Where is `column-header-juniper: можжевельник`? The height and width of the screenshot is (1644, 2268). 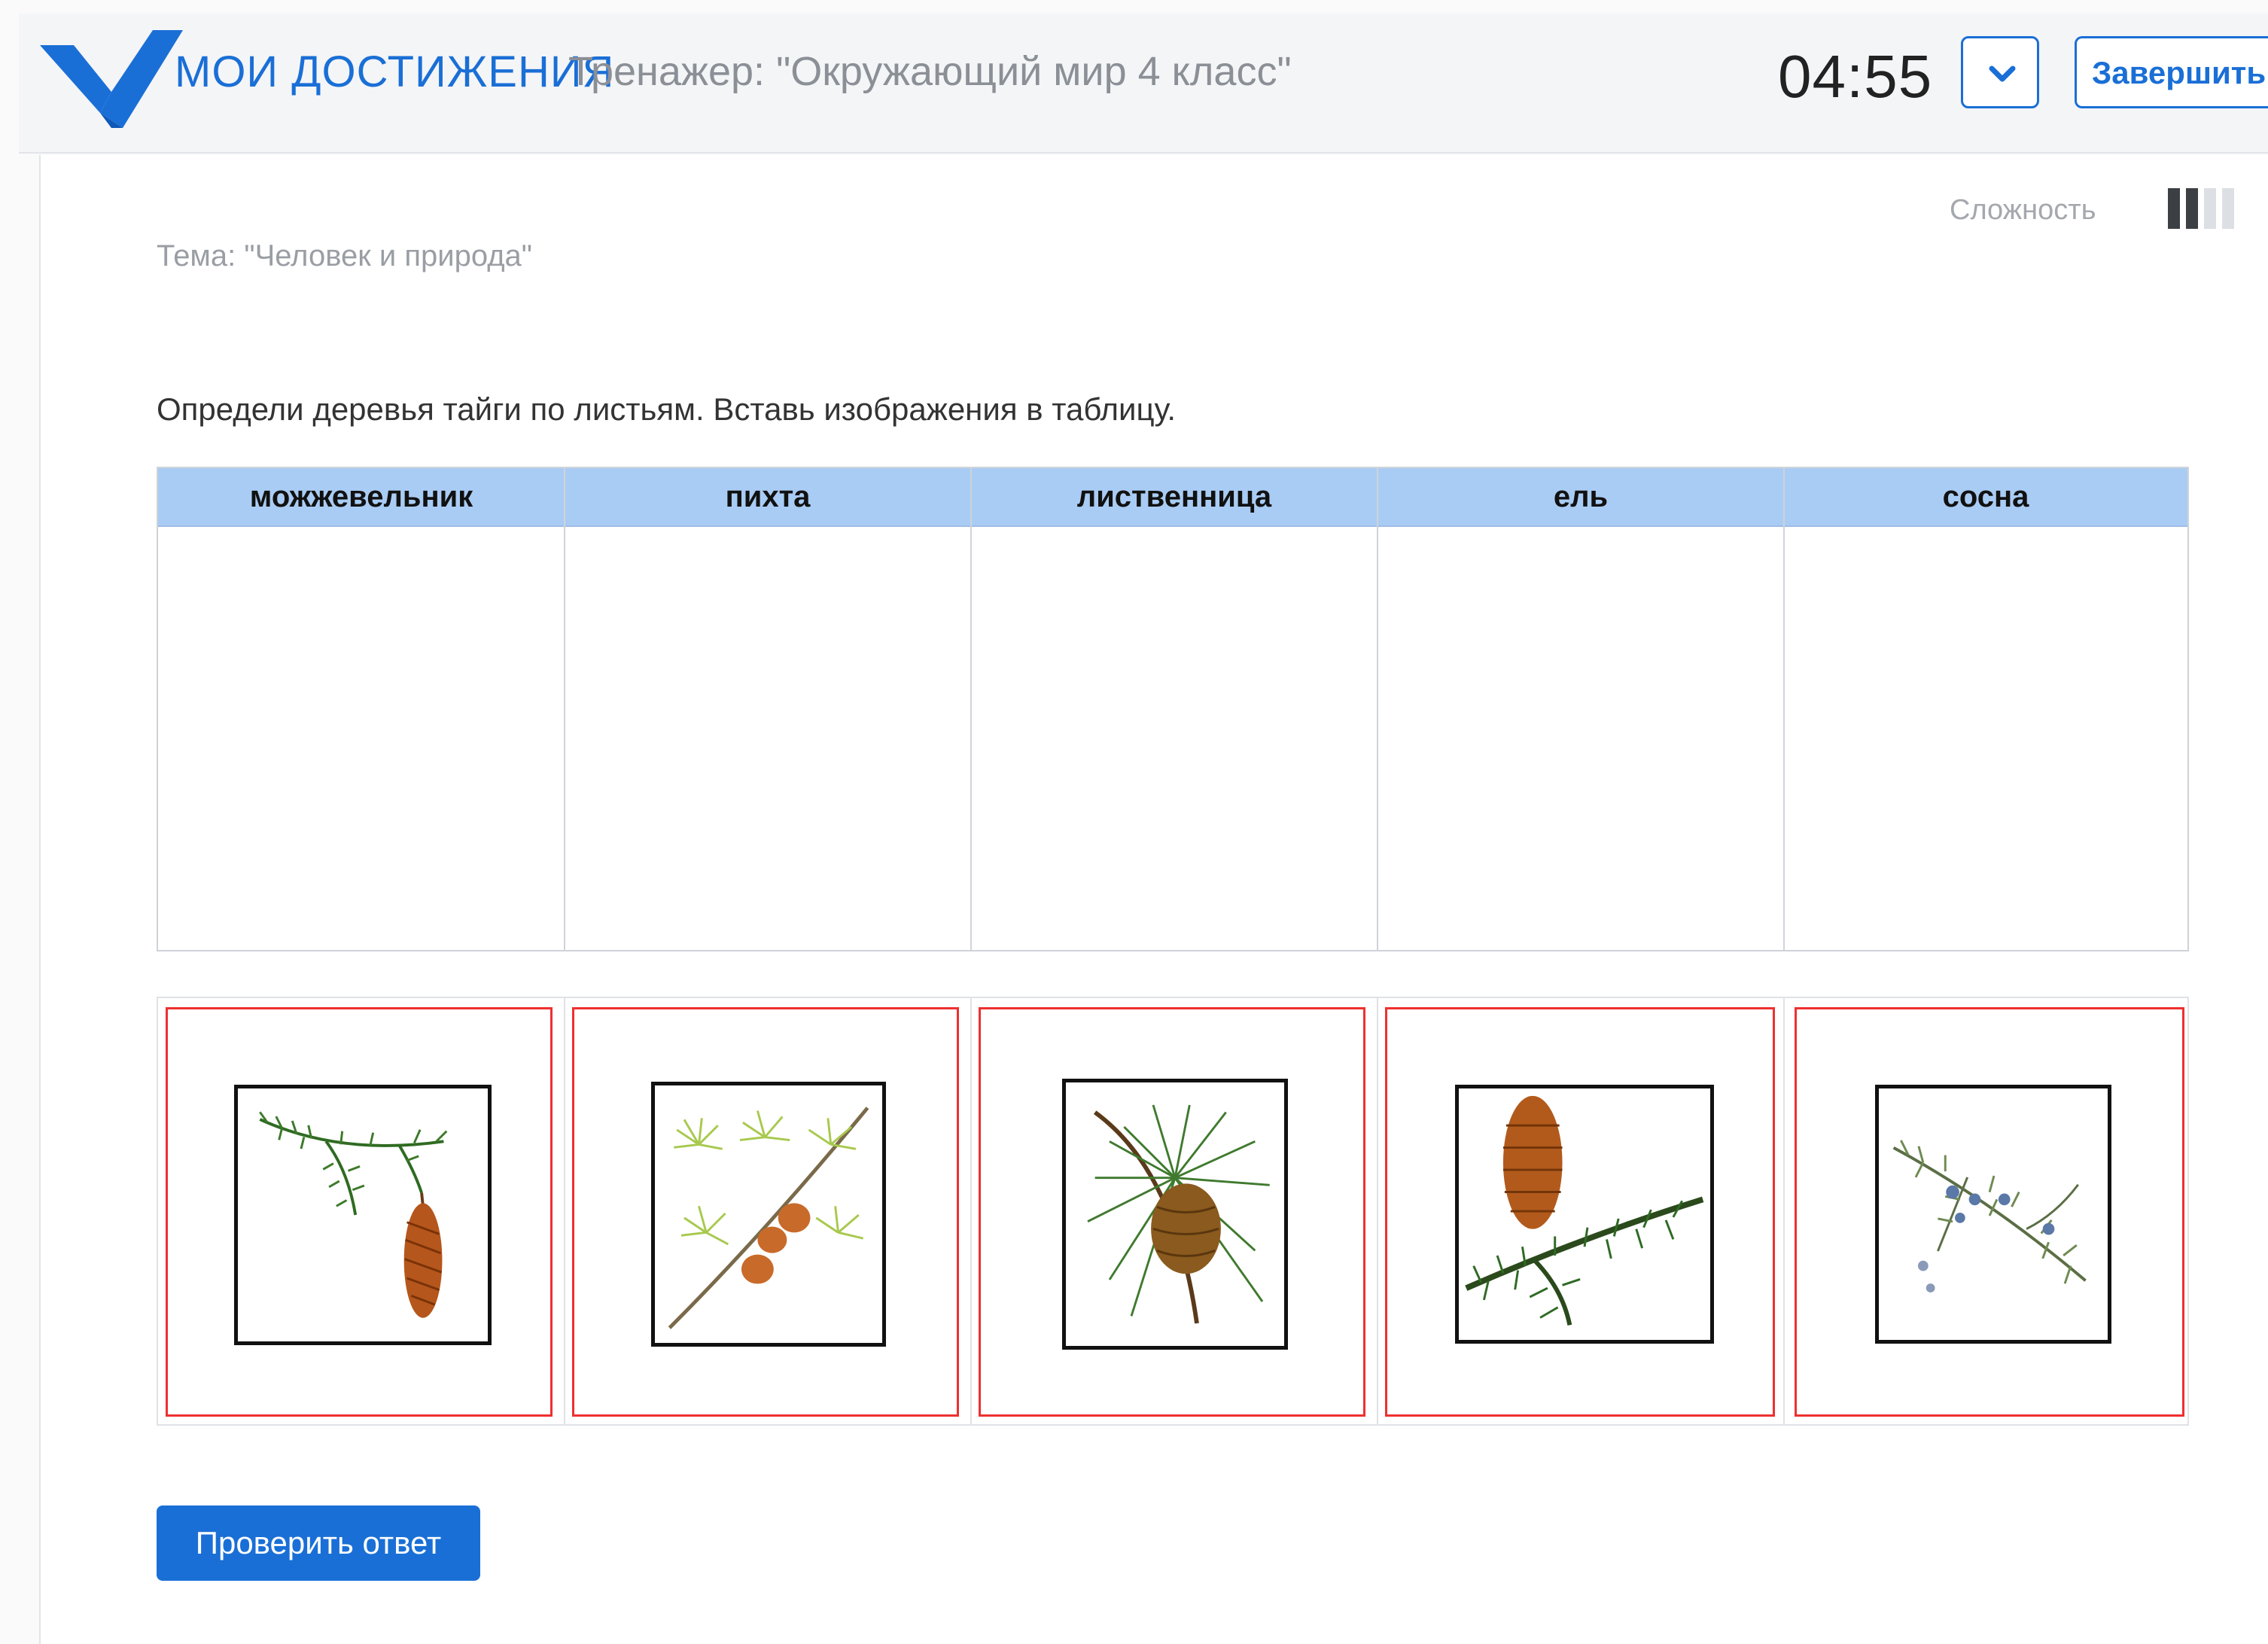
column-header-juniper: можжевельник is located at coordinates (361, 496).